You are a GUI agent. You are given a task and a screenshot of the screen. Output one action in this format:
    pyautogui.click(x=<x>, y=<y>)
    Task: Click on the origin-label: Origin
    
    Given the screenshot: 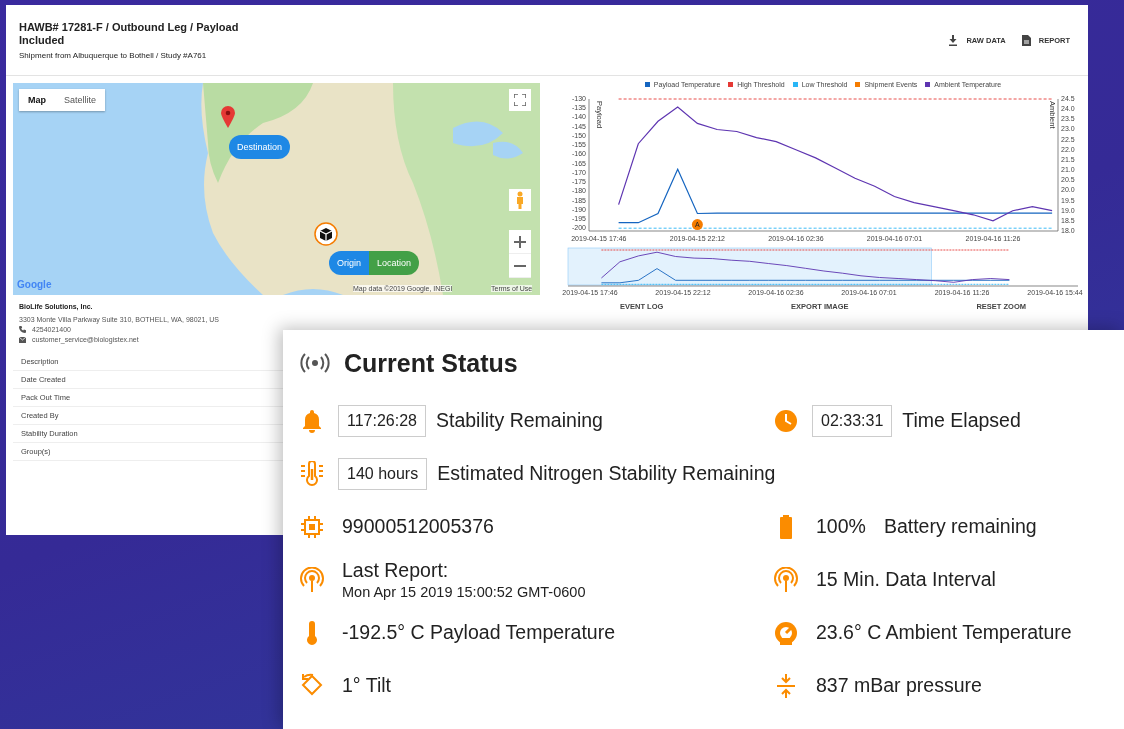 What is the action you would take?
    pyautogui.click(x=349, y=263)
    